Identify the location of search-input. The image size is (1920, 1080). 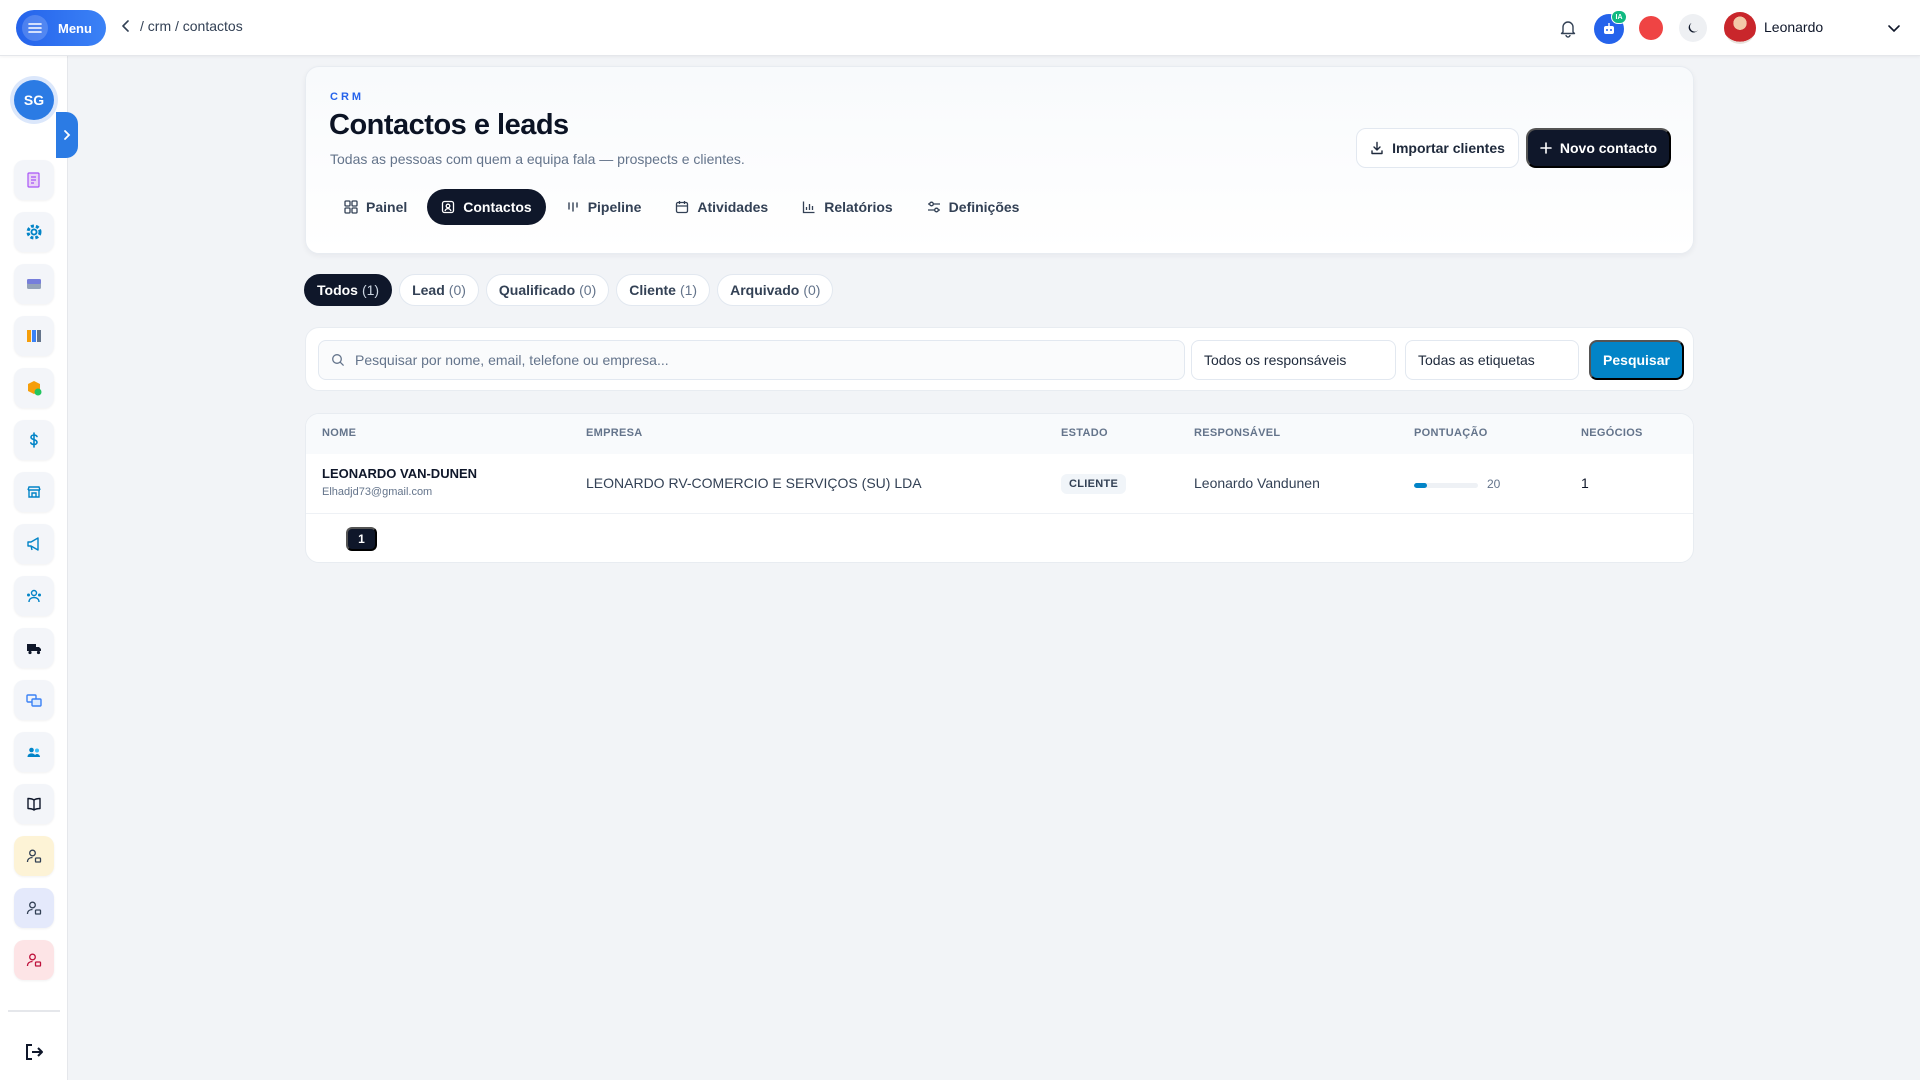
(755, 360).